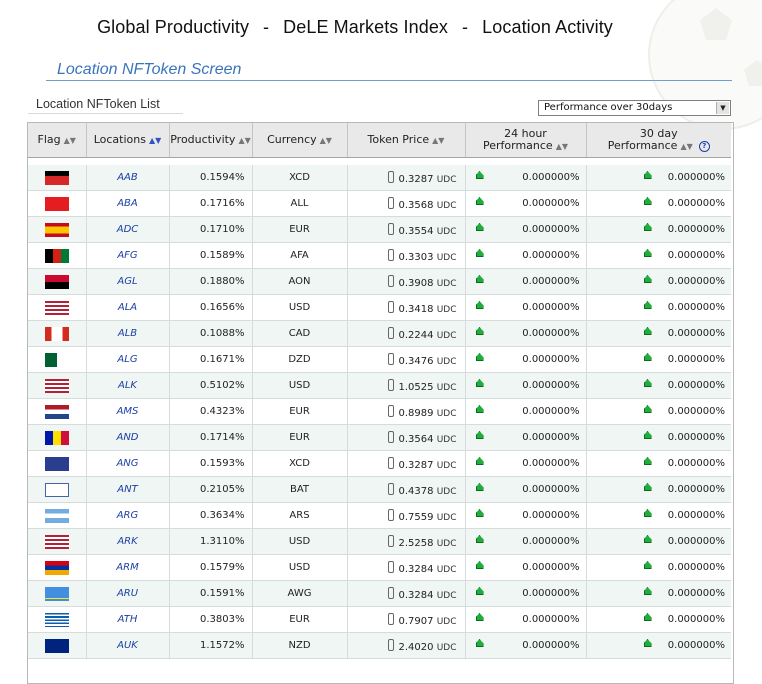 This screenshot has width=762, height=684. What do you see at coordinates (128, 178) in the screenshot?
I see `location-code: AAB` at bounding box center [128, 178].